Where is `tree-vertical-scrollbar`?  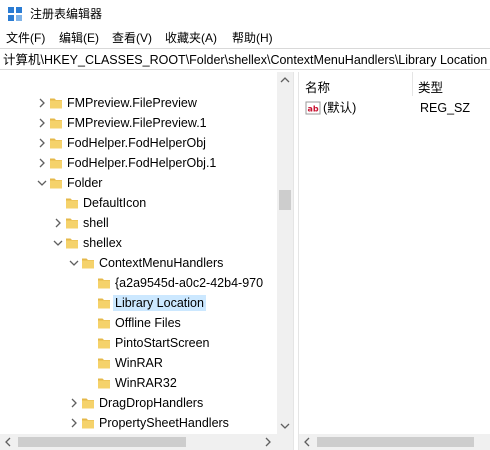 tree-vertical-scrollbar is located at coordinates (285, 253).